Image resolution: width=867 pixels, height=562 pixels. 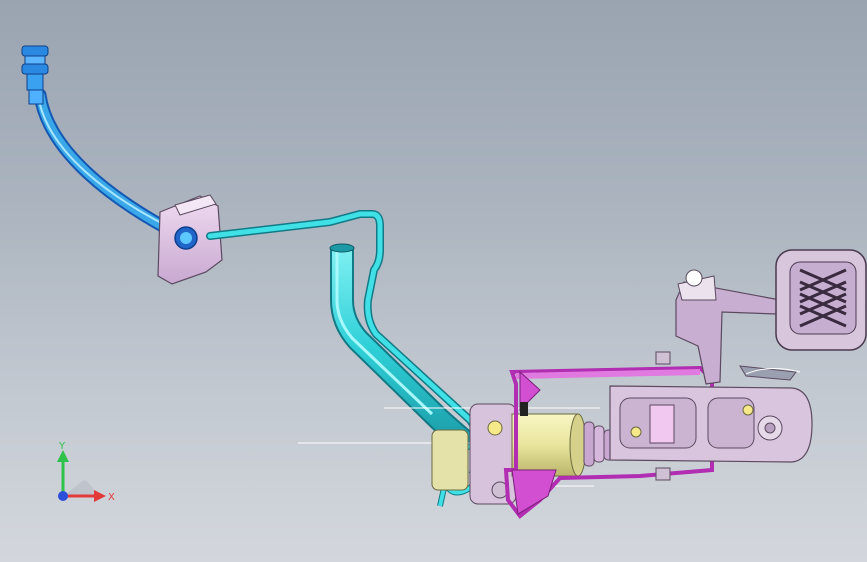 I want to click on view-orientation-triad: Y X, so click(x=84, y=473).